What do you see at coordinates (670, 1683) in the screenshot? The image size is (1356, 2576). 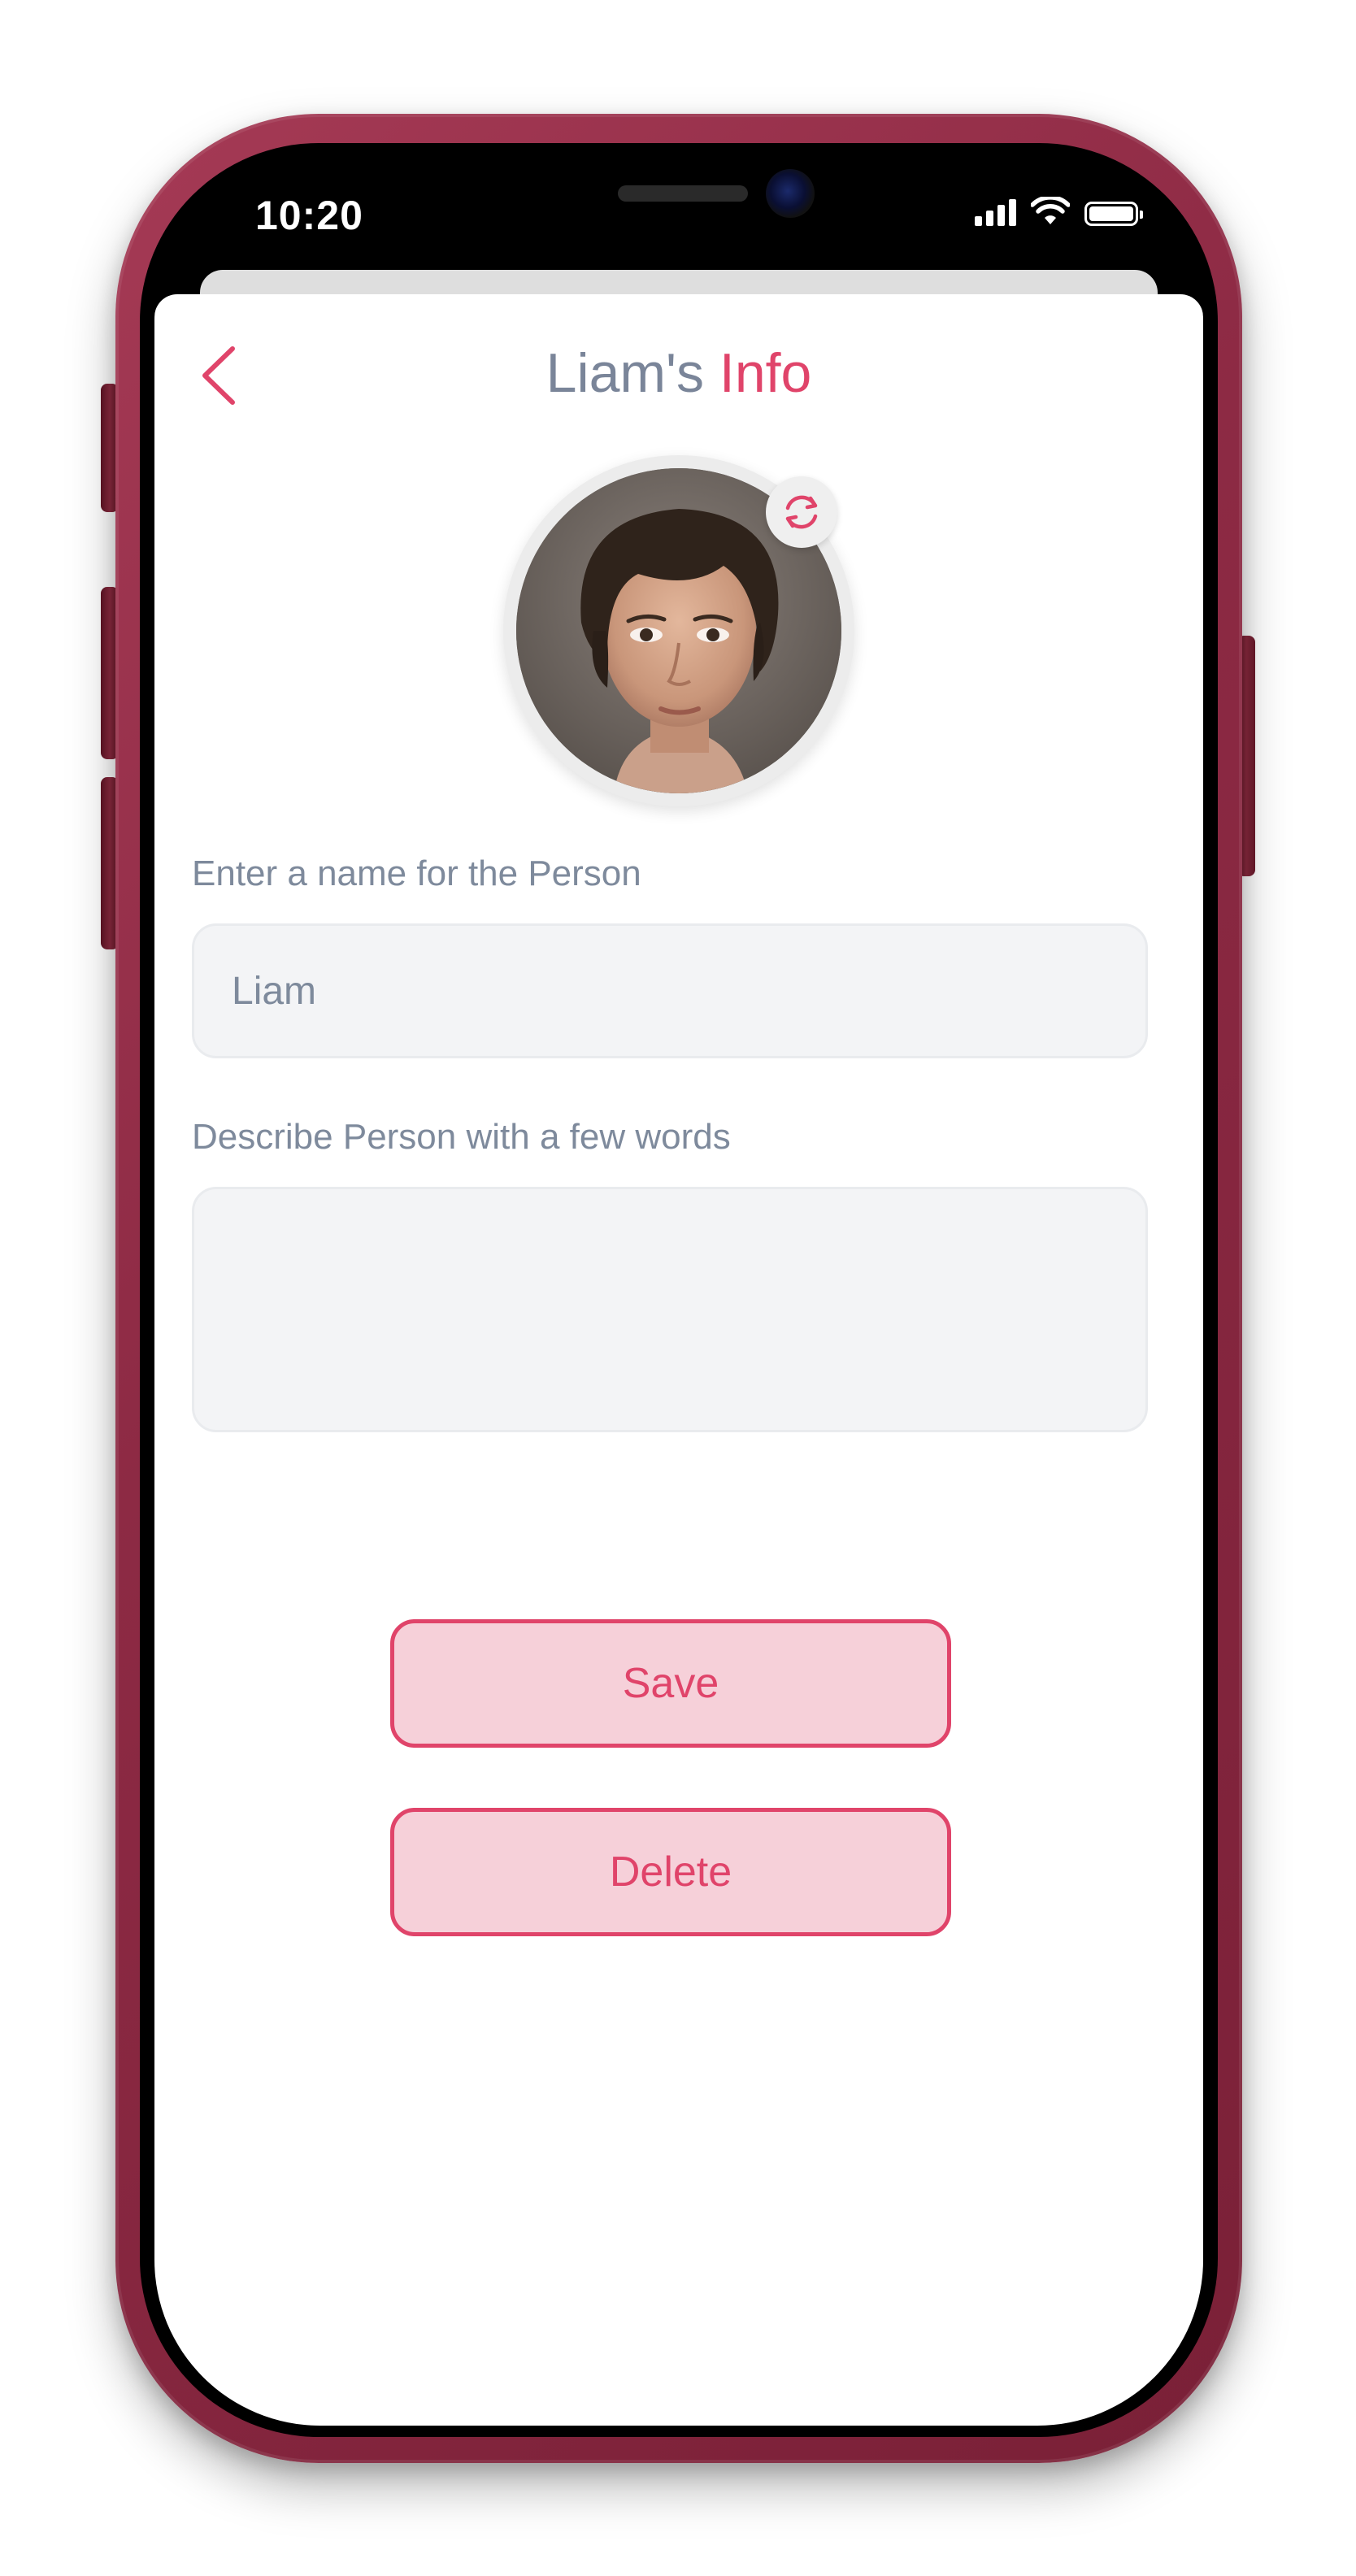 I see `save-button: Save` at bounding box center [670, 1683].